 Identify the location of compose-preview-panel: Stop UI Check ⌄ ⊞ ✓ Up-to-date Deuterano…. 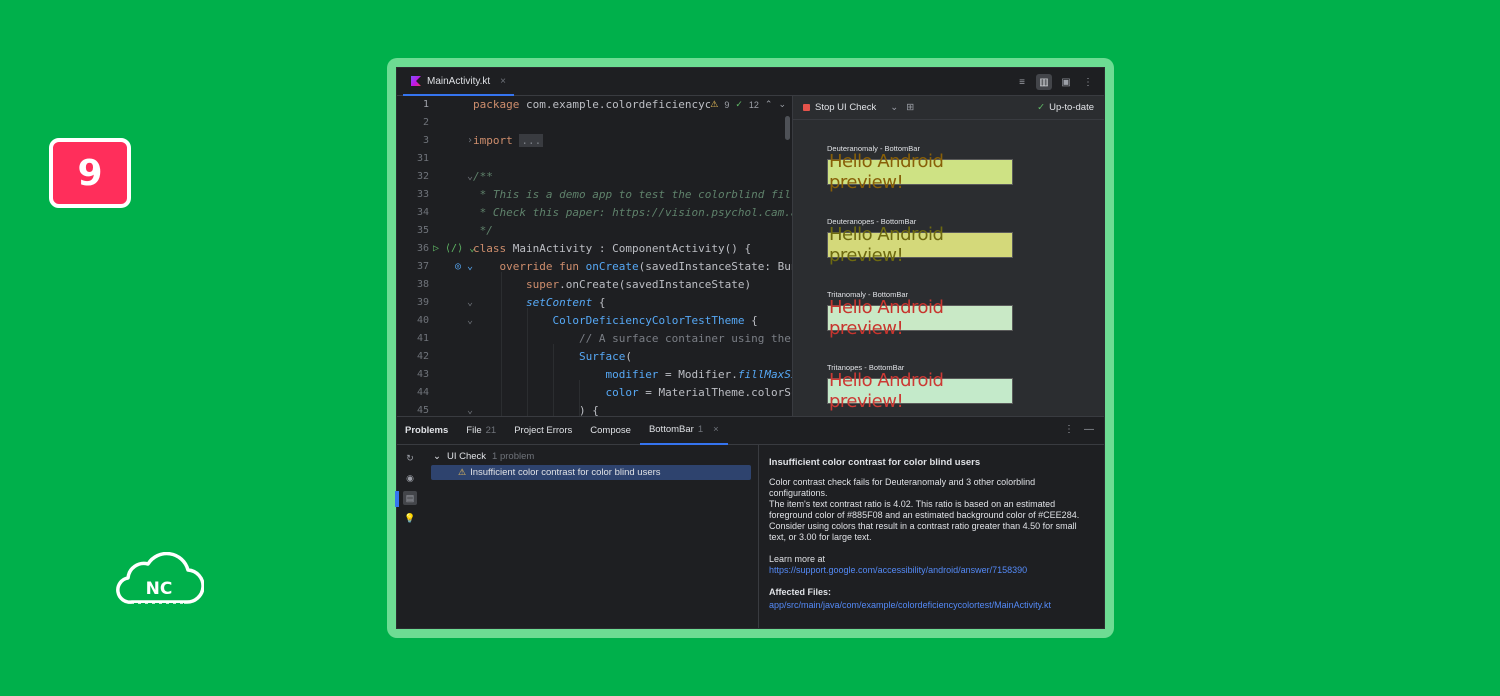
(948, 256).